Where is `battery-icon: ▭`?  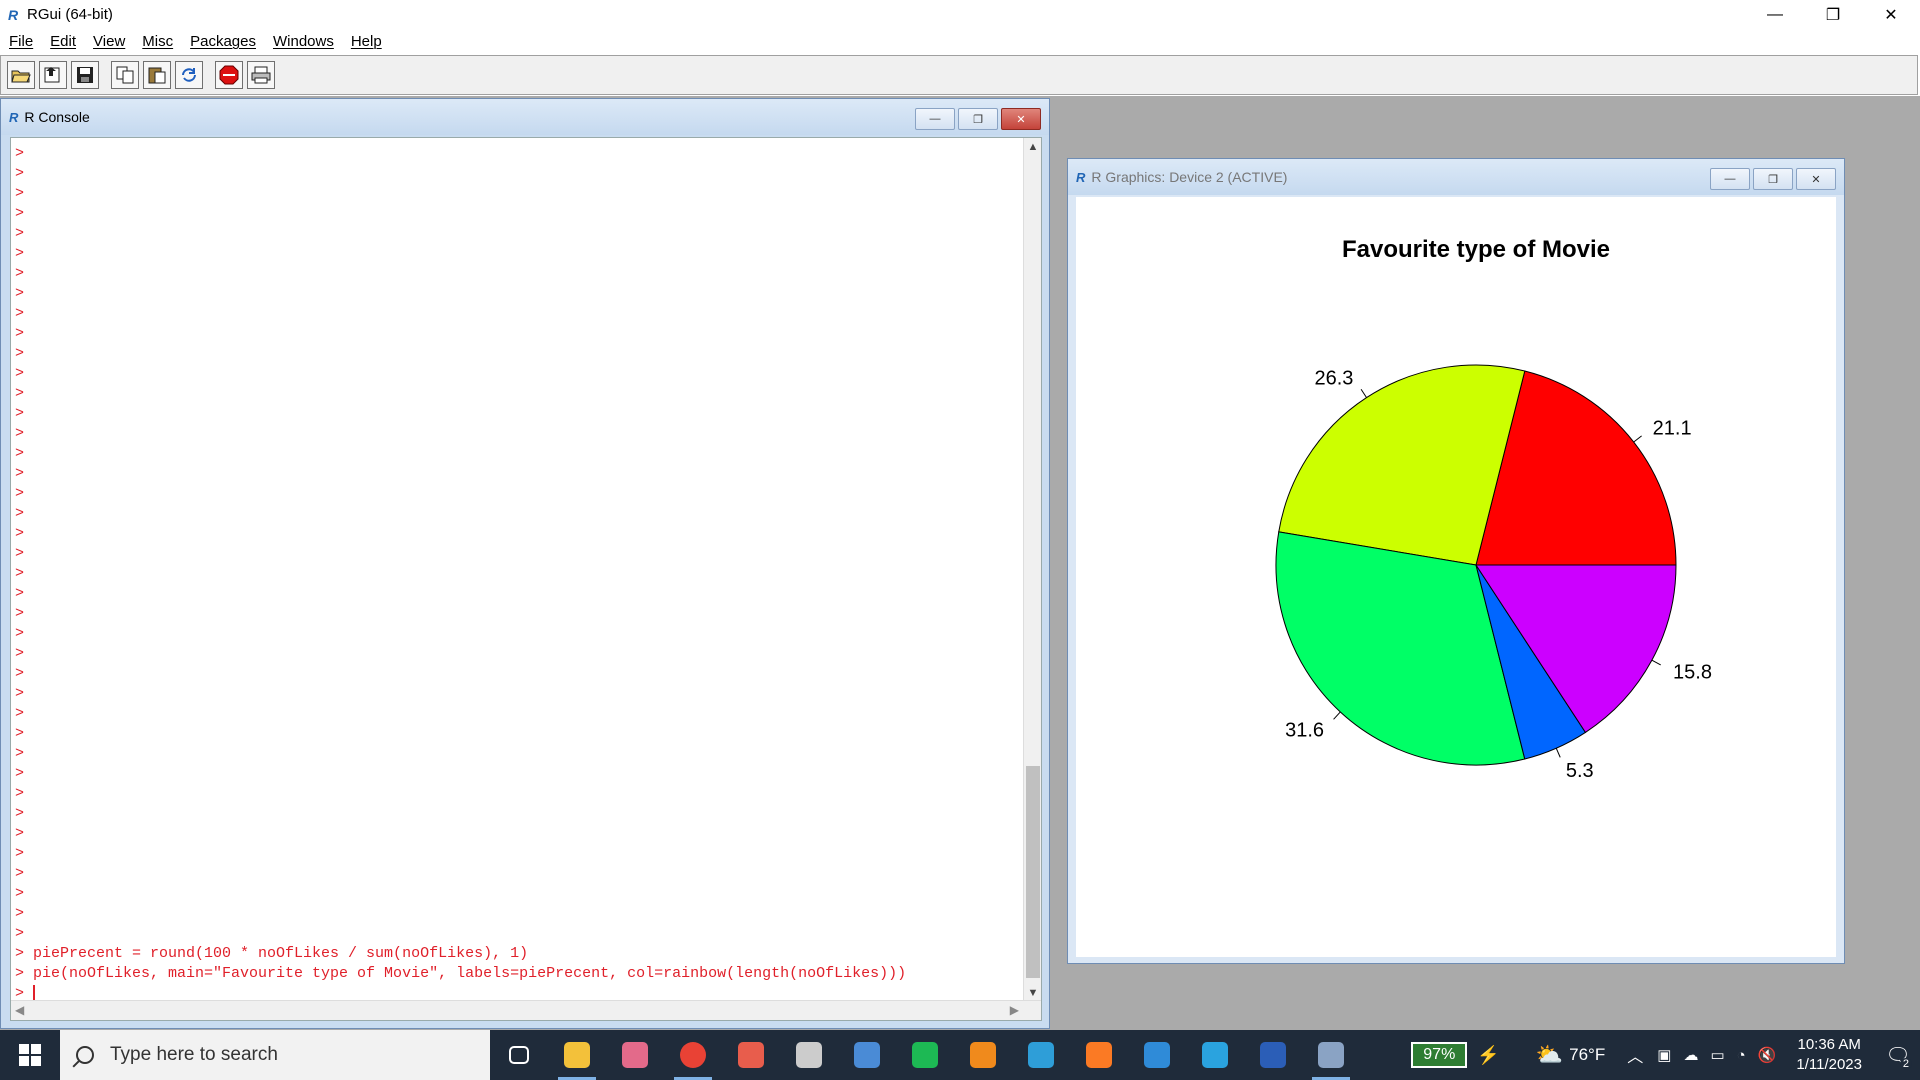 battery-icon: ▭ is located at coordinates (1717, 1055).